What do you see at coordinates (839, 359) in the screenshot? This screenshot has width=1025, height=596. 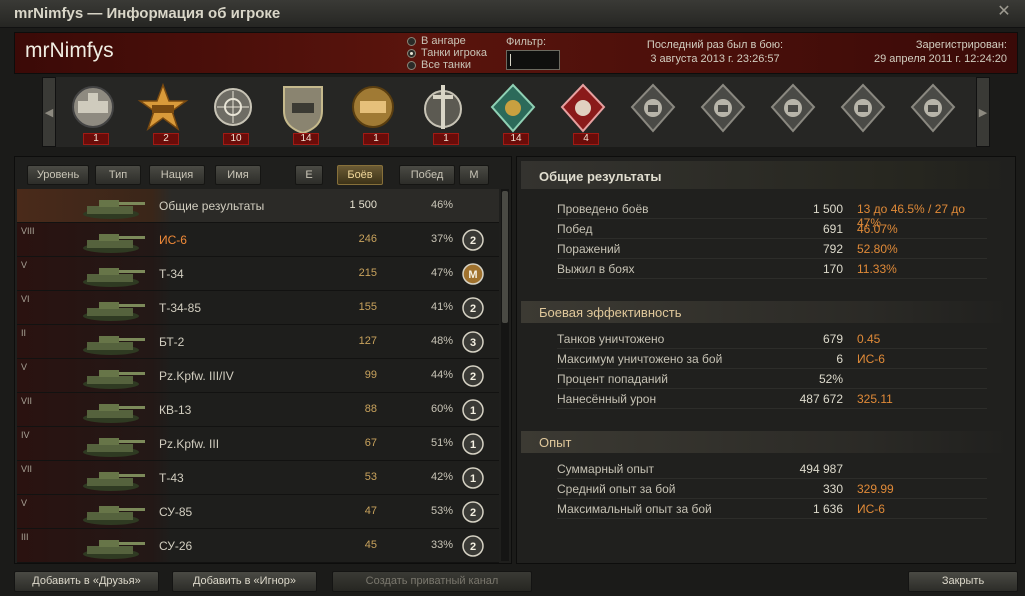 I see `stat-value: 6` at bounding box center [839, 359].